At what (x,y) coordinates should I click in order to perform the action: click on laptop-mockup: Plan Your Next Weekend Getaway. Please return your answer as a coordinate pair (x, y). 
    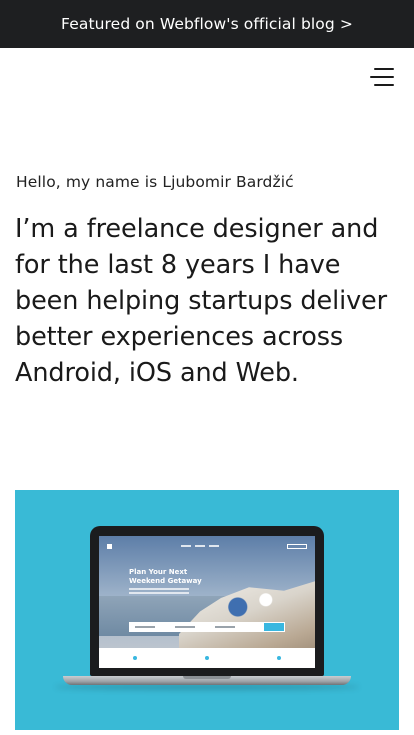
    Looking at the image, I should click on (207, 601).